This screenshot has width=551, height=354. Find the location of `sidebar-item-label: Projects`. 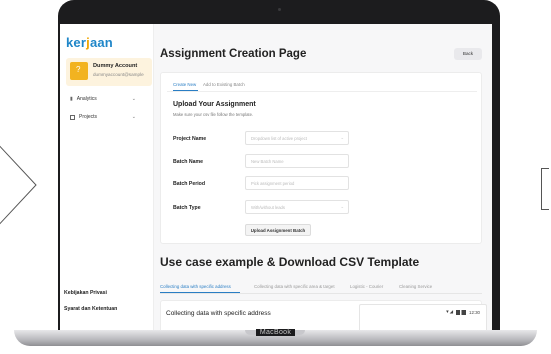

sidebar-item-label: Projects is located at coordinates (88, 117).